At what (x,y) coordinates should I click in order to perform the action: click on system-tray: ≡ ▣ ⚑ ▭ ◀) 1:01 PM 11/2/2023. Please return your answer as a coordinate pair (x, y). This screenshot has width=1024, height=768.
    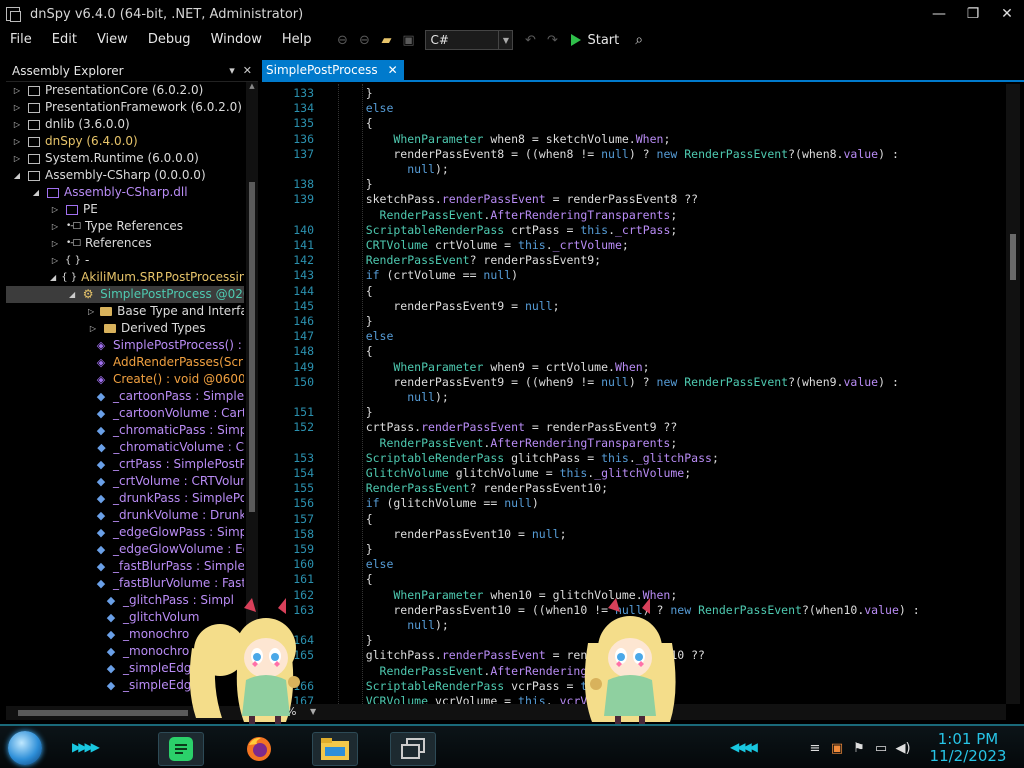
    Looking at the image, I should click on (914, 747).